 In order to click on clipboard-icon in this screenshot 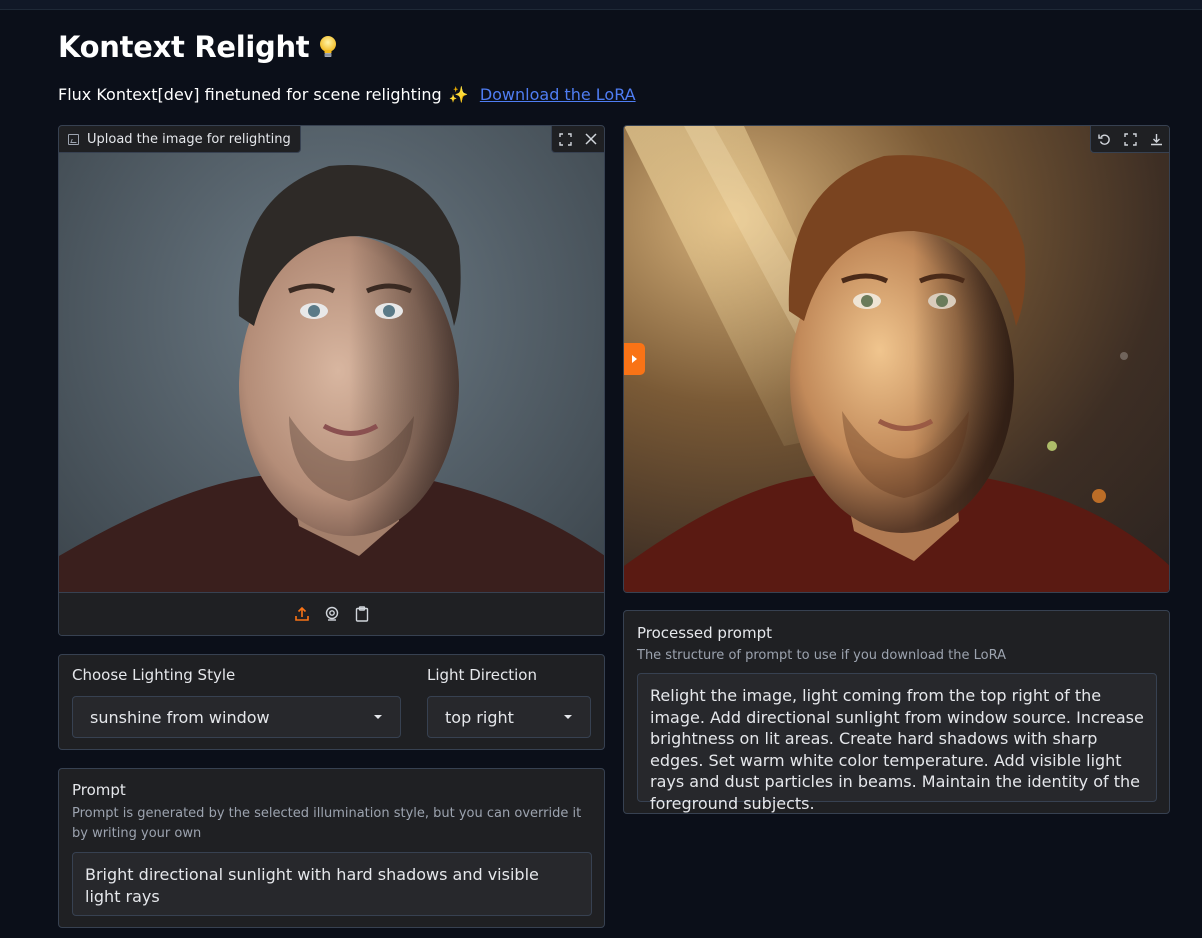, I will do `click(362, 614)`.